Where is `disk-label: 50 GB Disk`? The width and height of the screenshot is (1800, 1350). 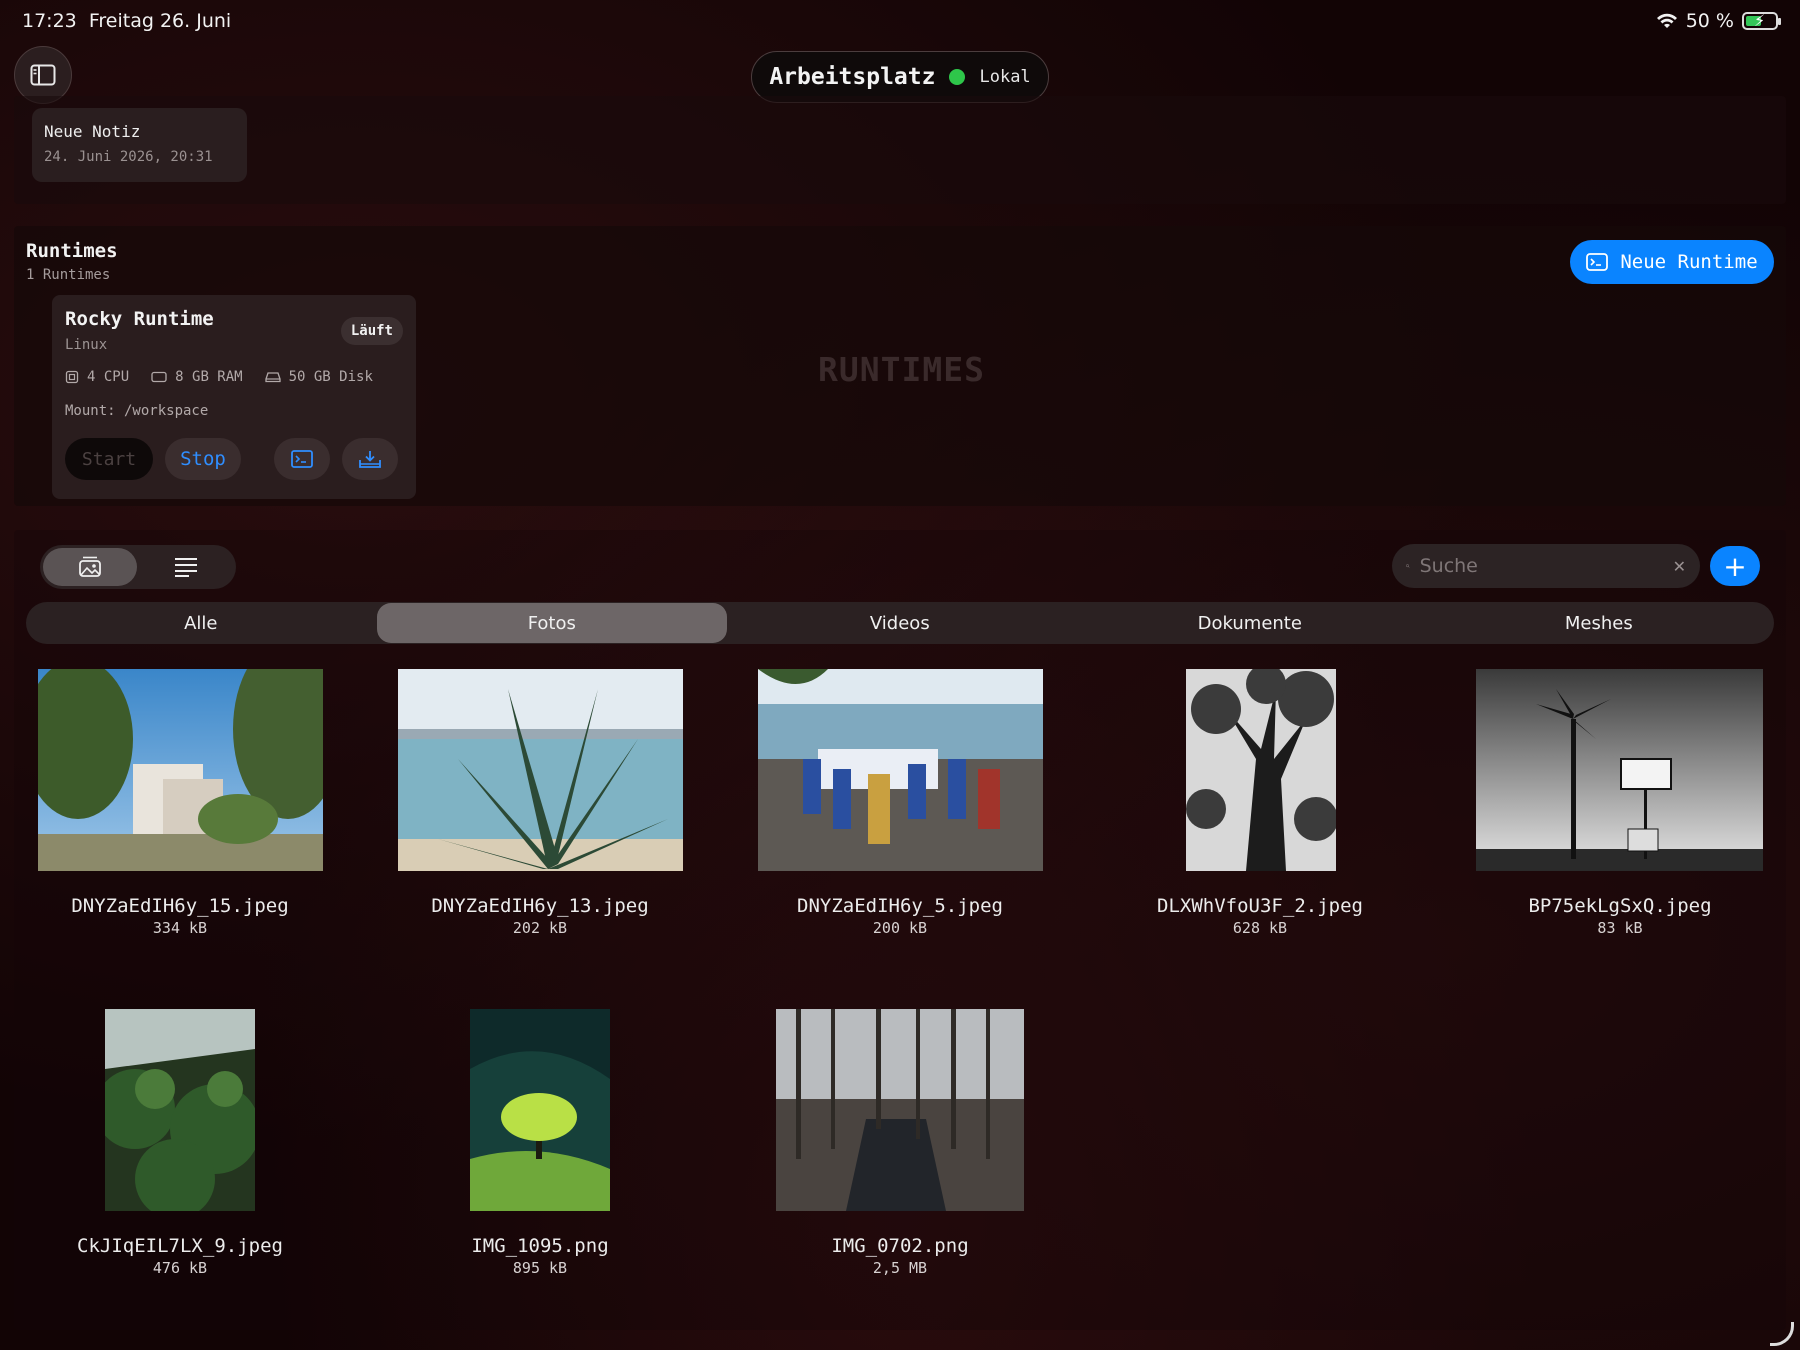
disk-label: 50 GB Disk is located at coordinates (330, 377).